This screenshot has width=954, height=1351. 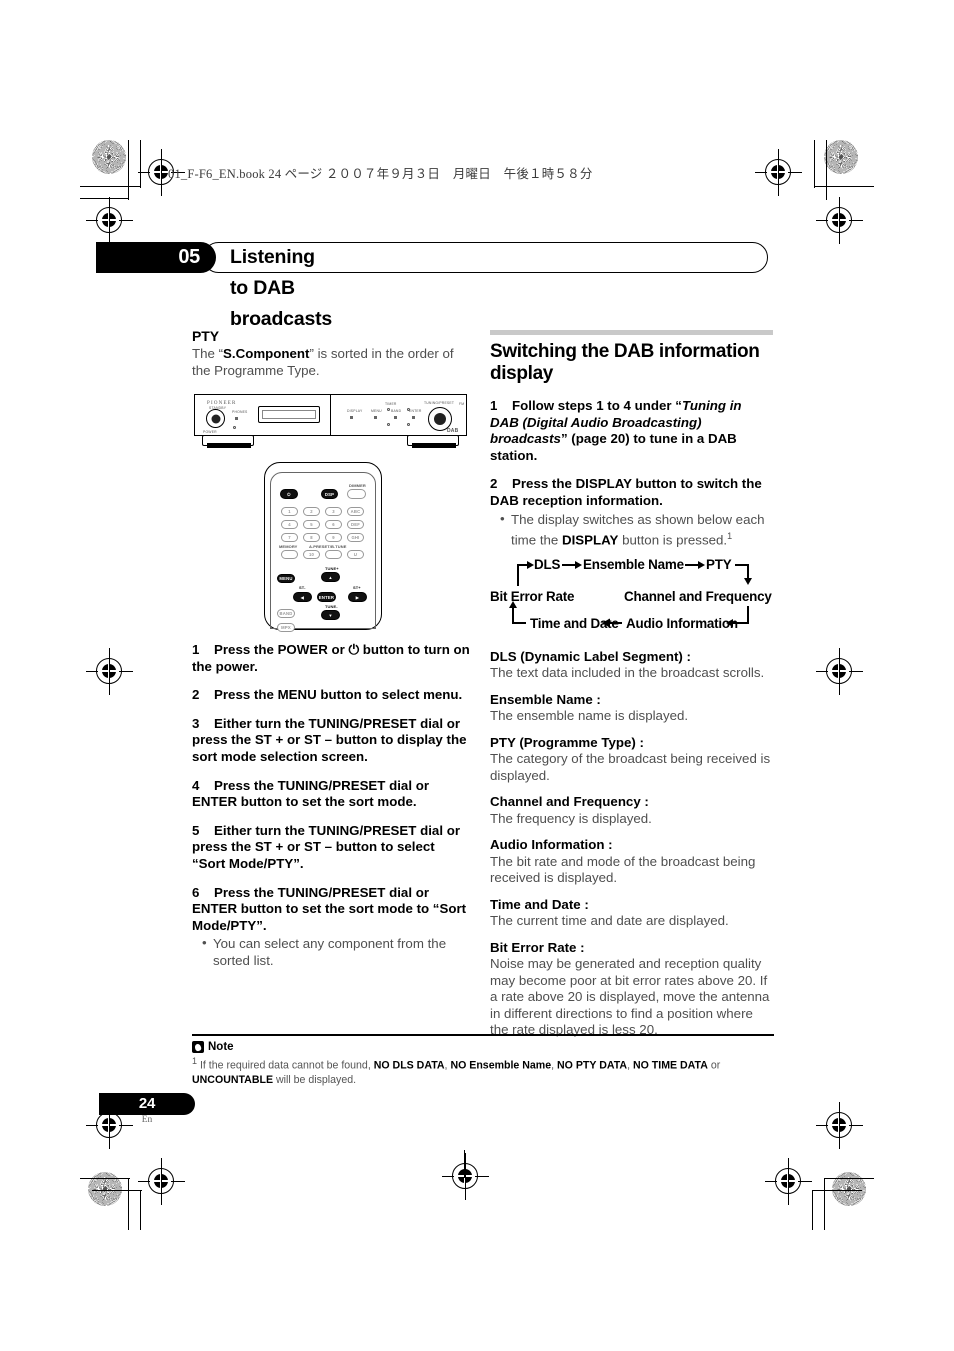 What do you see at coordinates (357, 485) in the screenshot?
I see `dimmer-label: DIMMER` at bounding box center [357, 485].